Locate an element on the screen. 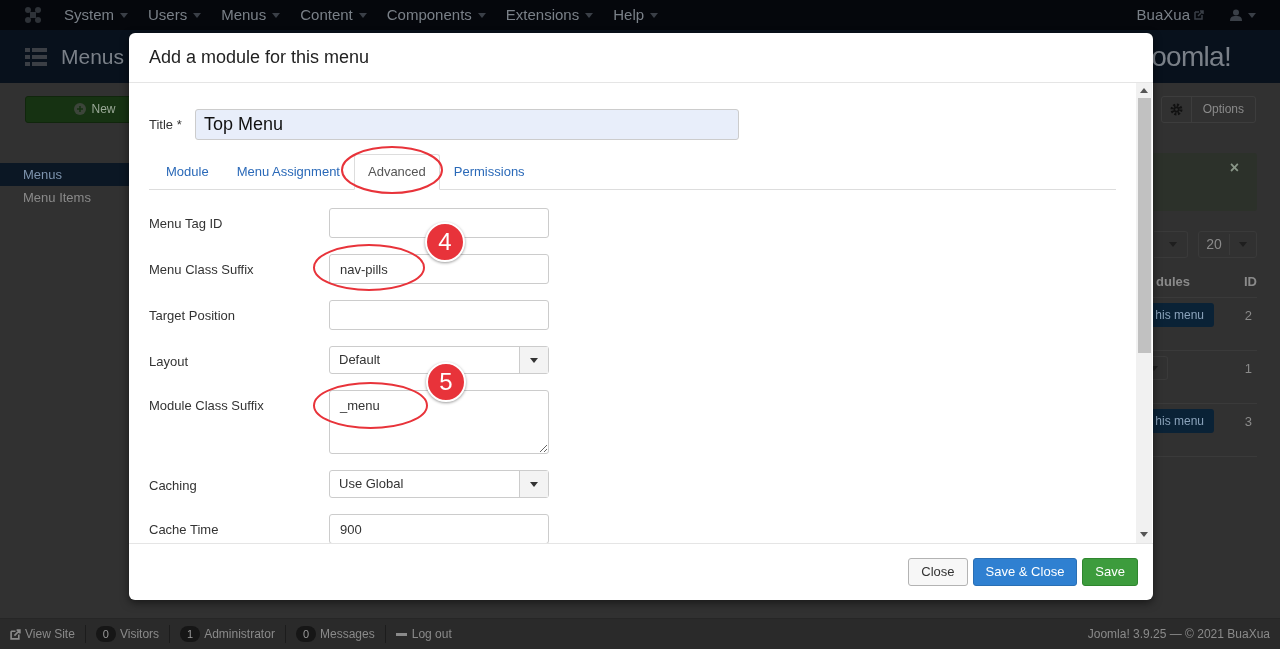 This screenshot has height=649, width=1280. version-text: Joomla! 3.9.25 — © 2021 BuaXua is located at coordinates (1178, 634).